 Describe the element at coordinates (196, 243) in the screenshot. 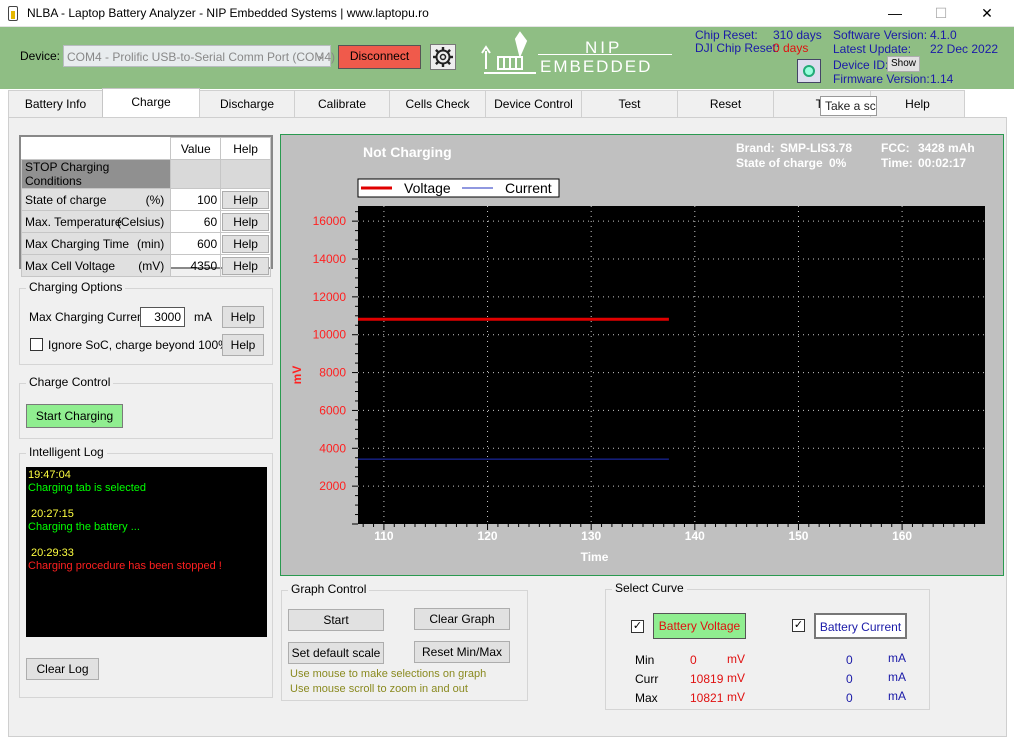

I see `max-charging-time-value: 600` at that location.